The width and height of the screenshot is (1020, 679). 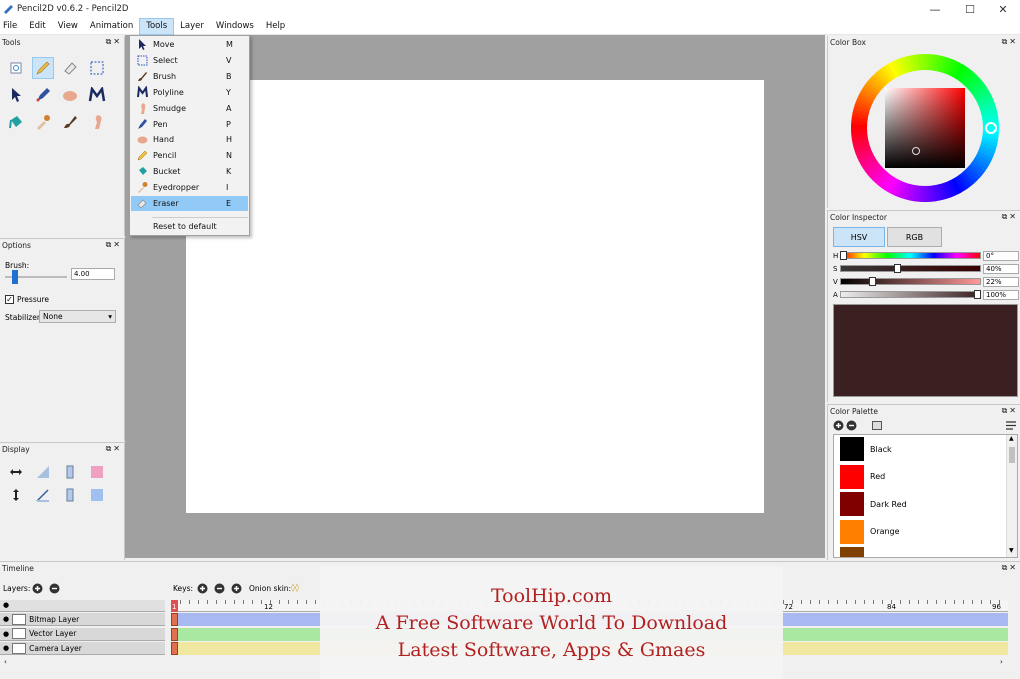 I want to click on menu-item-bucket: Bucket K, so click(x=189, y=171).